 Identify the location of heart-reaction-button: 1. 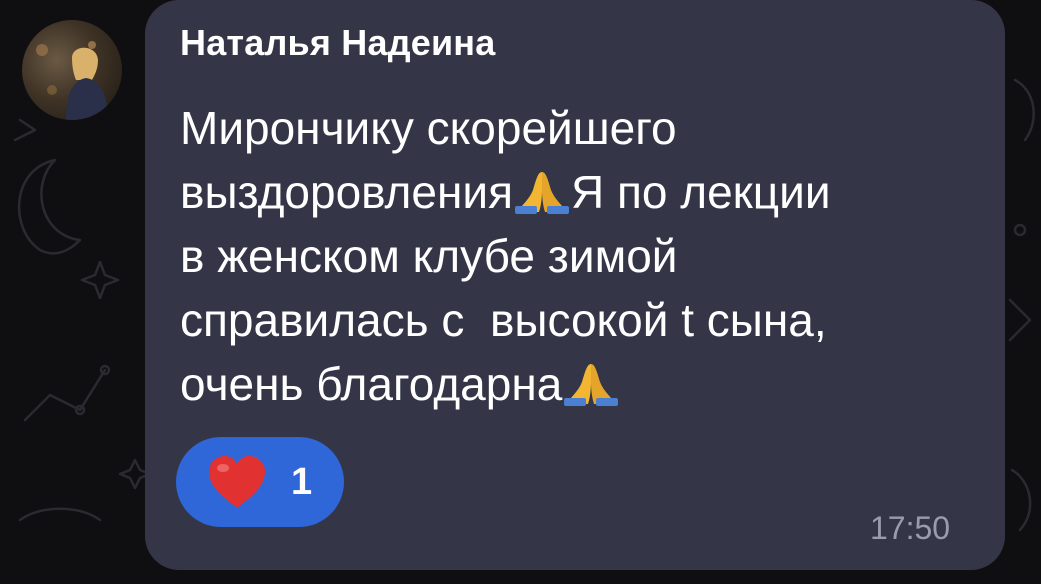
(260, 482).